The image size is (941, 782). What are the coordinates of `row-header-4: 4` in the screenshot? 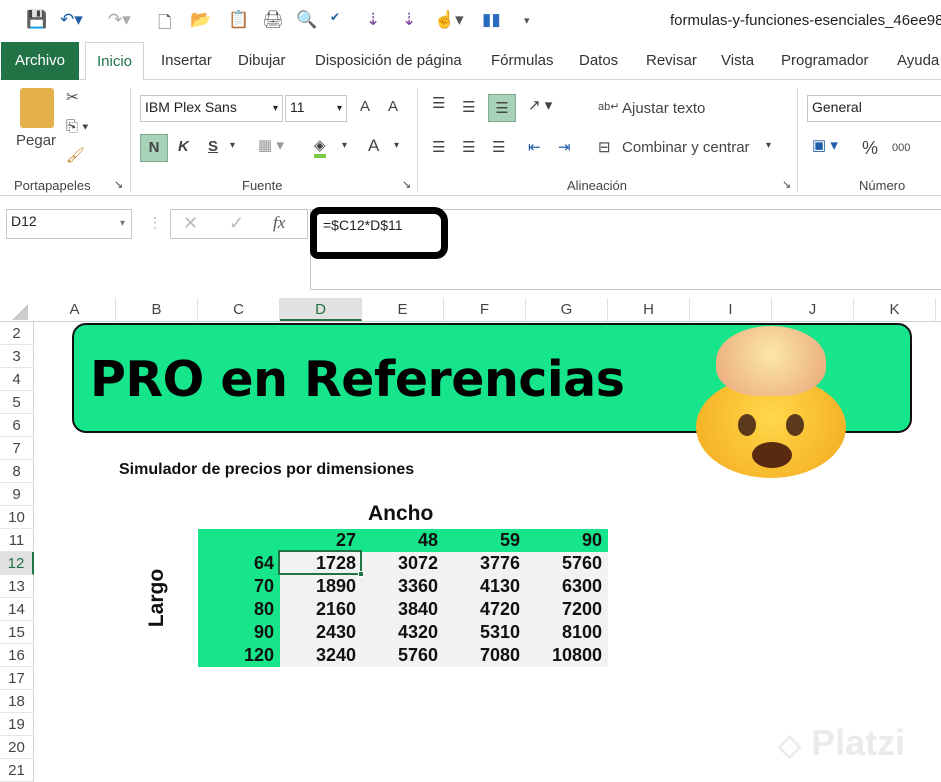 It's located at (17, 379).